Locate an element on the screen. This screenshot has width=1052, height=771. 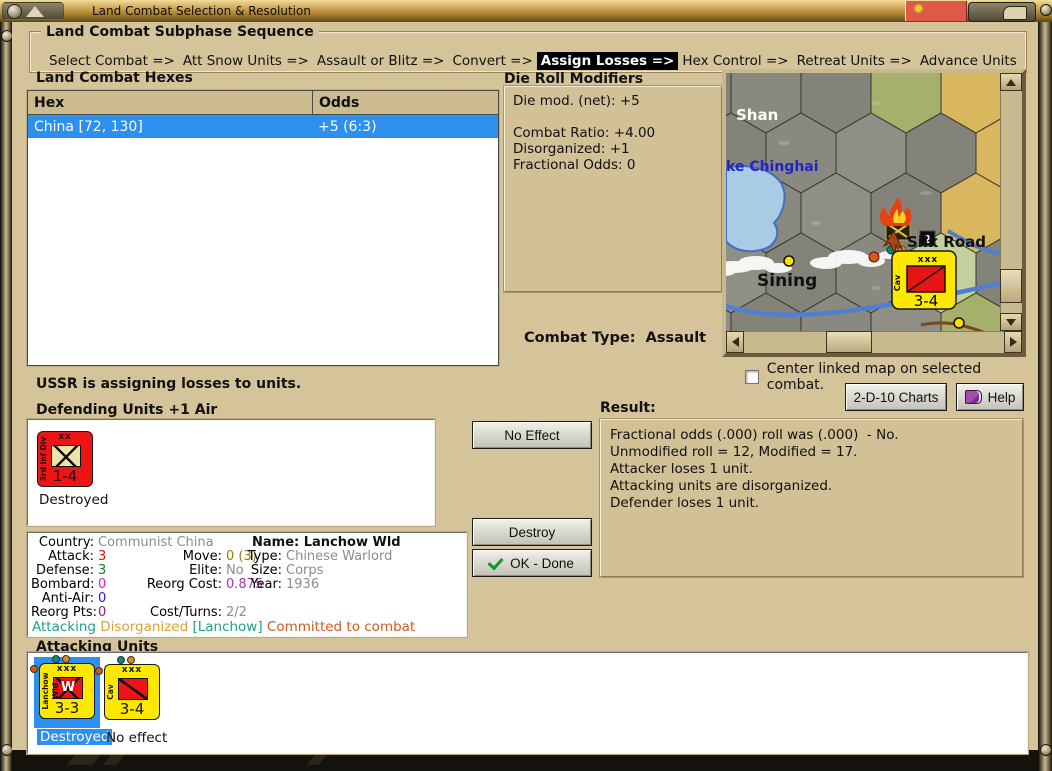
scroll-right-button is located at coordinates (1013, 342).